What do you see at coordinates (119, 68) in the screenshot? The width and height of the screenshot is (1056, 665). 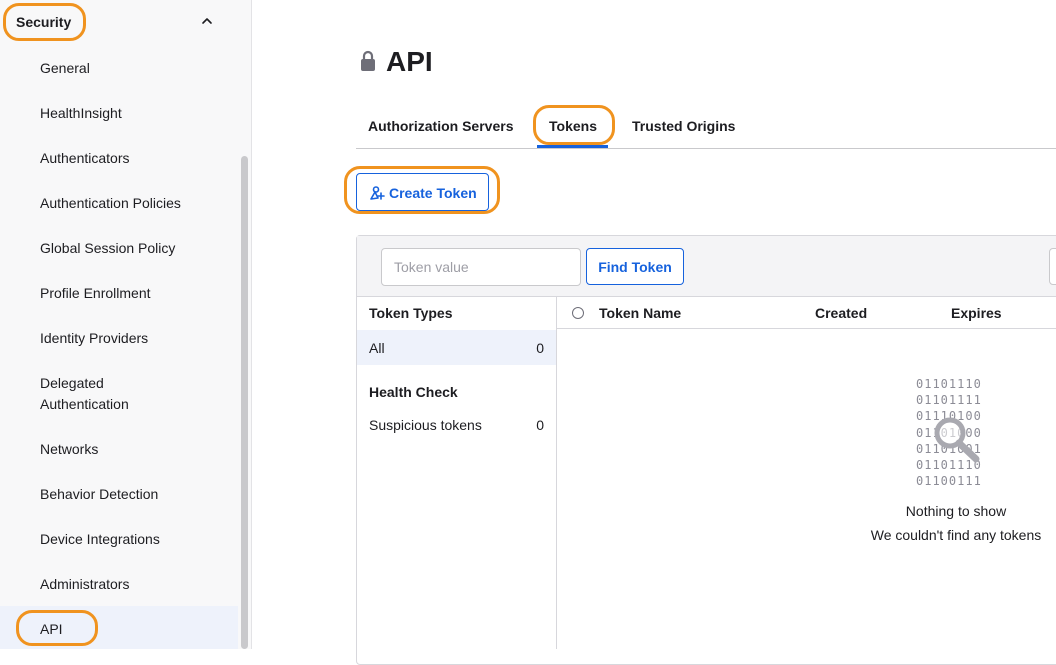 I see `sidebar-item-general: General` at bounding box center [119, 68].